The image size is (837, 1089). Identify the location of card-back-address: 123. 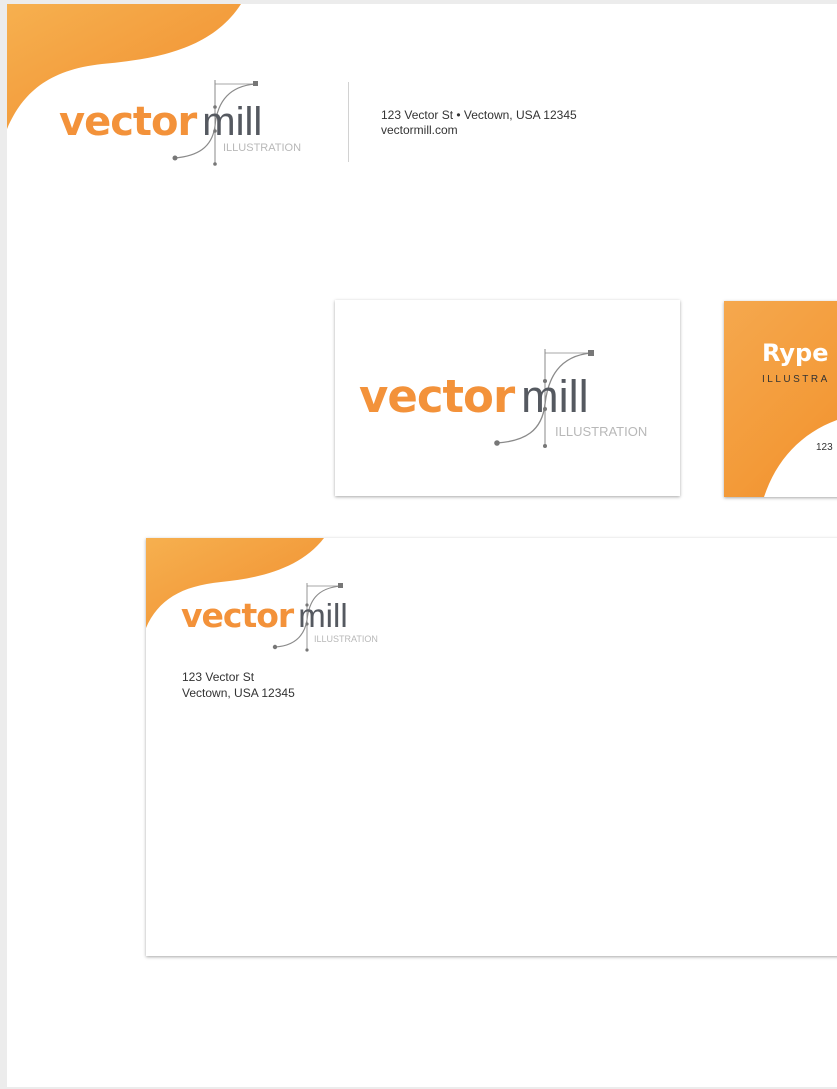
(824, 447).